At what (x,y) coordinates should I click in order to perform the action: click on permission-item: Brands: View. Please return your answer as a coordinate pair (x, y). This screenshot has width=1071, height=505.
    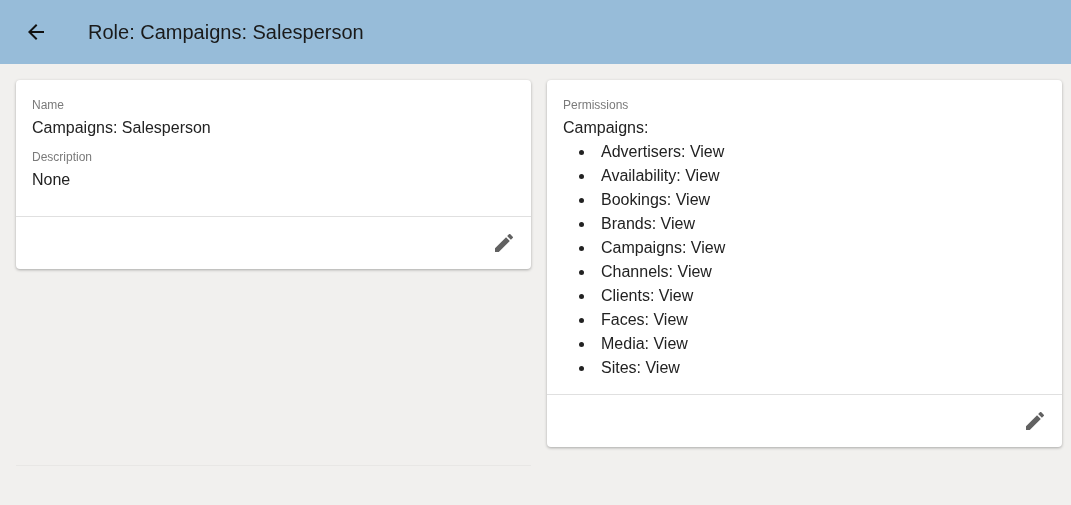
    Looking at the image, I should click on (648, 224).